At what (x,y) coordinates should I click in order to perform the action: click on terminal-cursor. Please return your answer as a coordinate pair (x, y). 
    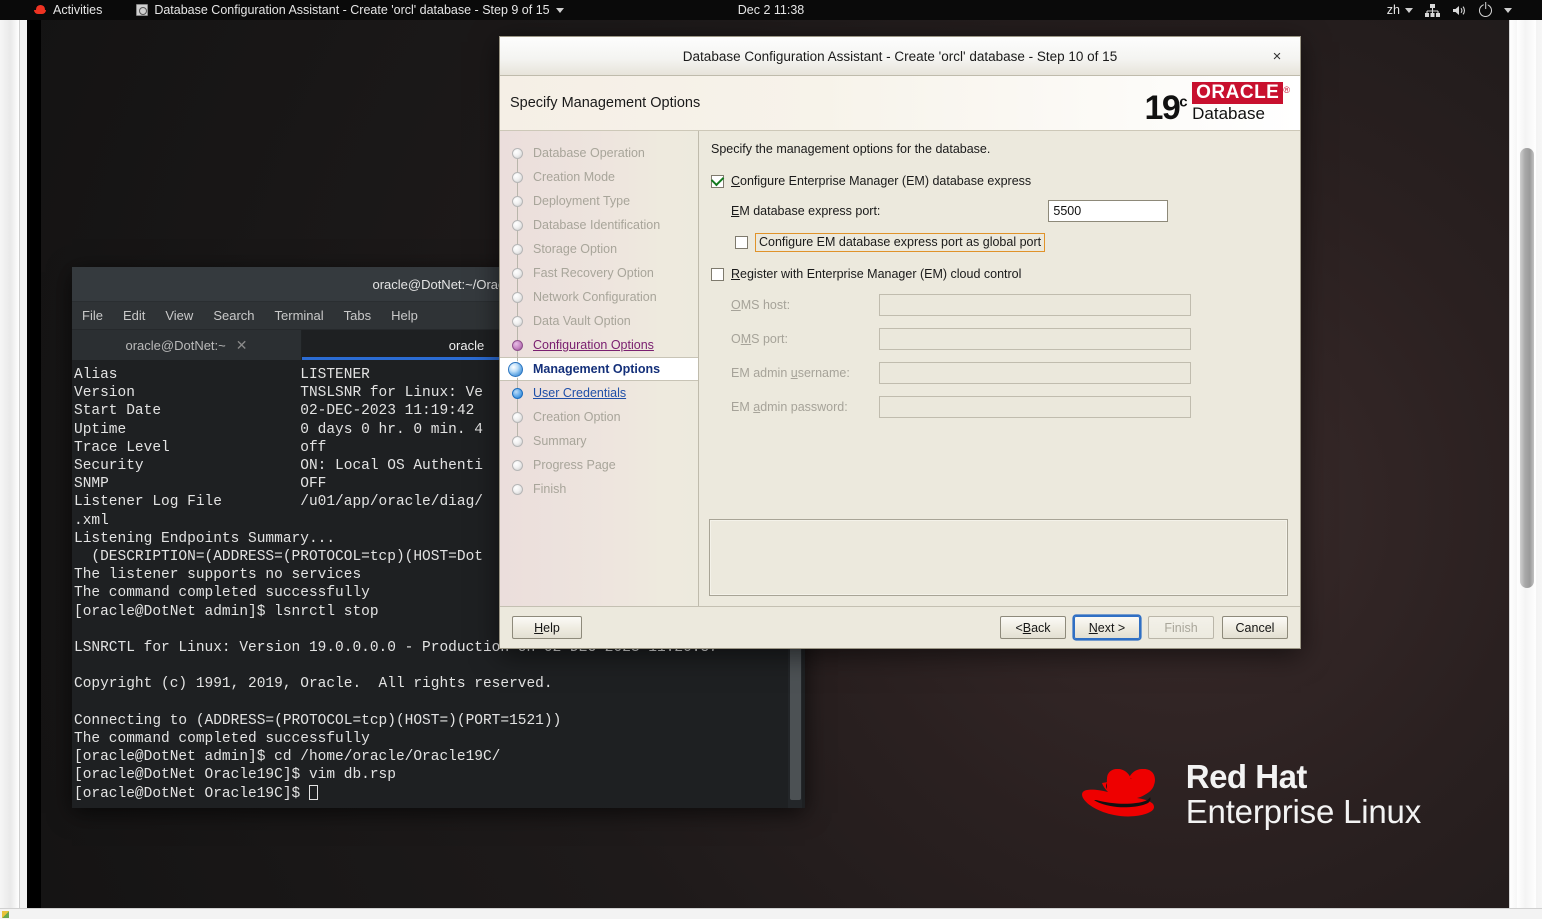
    Looking at the image, I should click on (313, 792).